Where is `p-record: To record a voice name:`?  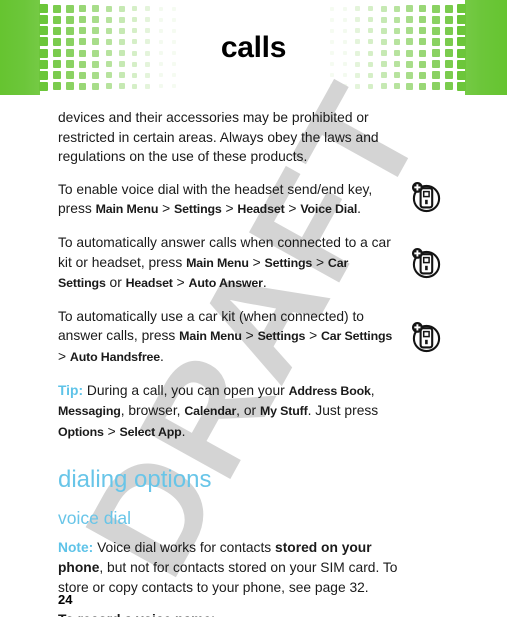 p-record: To record a voice name: is located at coordinates (228, 613).